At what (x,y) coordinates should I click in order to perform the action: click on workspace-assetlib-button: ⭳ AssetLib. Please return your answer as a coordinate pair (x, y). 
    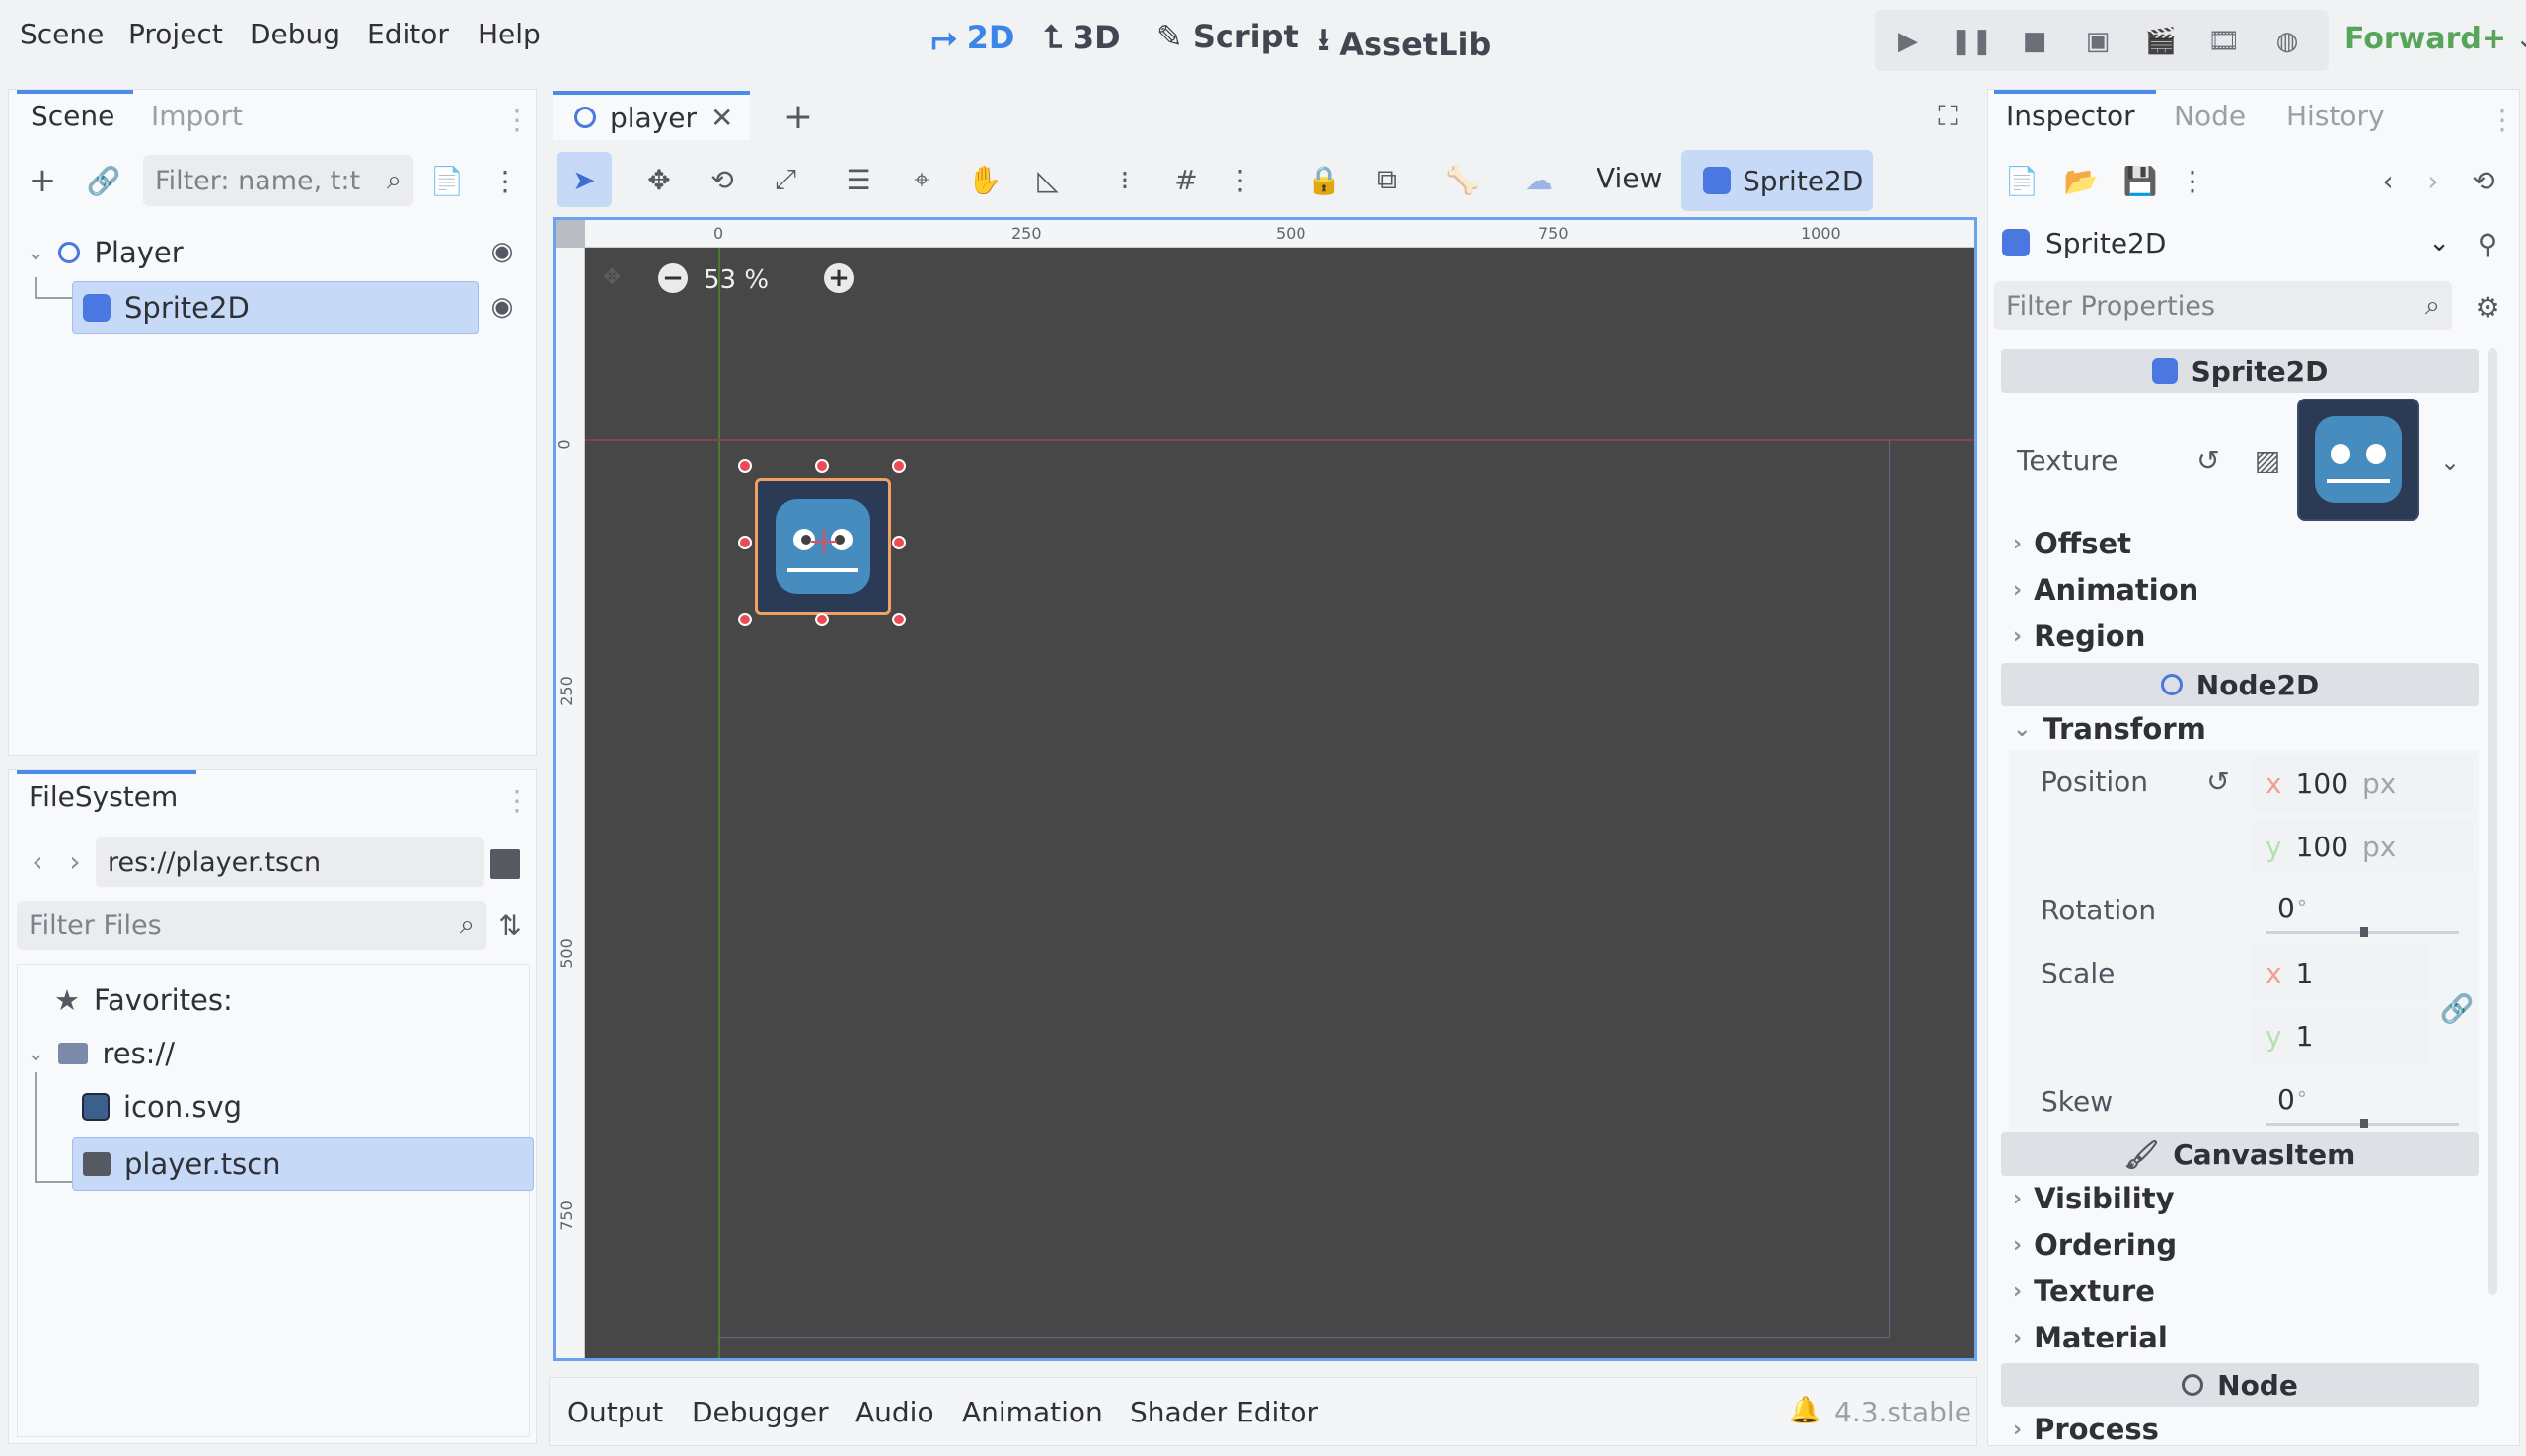
    Looking at the image, I should click on (1404, 44).